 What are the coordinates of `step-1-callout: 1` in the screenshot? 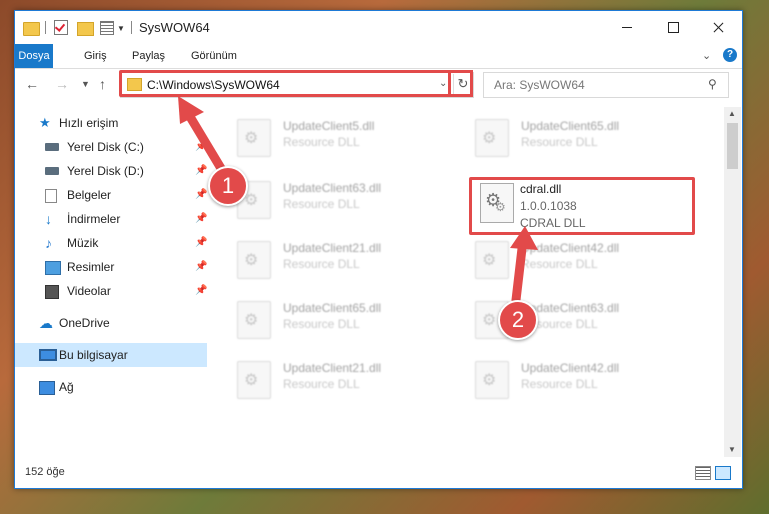 It's located at (228, 186).